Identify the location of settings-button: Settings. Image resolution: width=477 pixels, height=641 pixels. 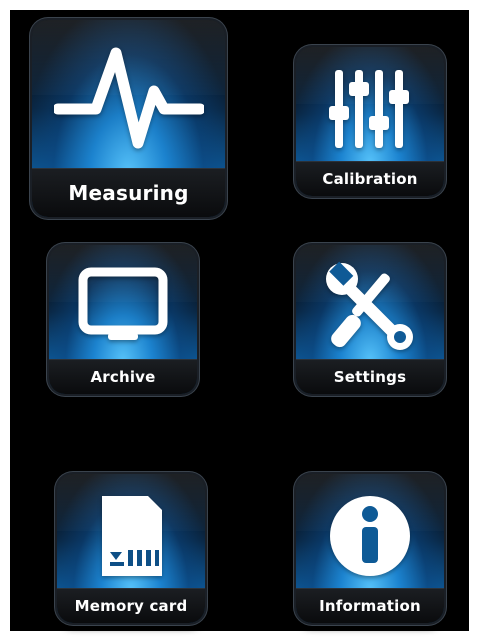
(370, 319).